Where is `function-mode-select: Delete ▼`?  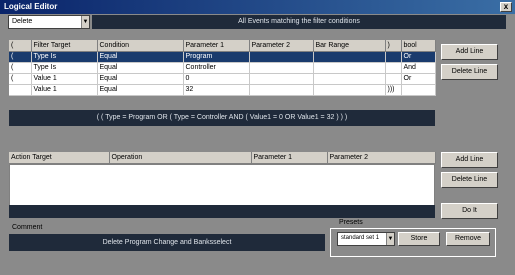
function-mode-select: Delete ▼ is located at coordinates (49, 22).